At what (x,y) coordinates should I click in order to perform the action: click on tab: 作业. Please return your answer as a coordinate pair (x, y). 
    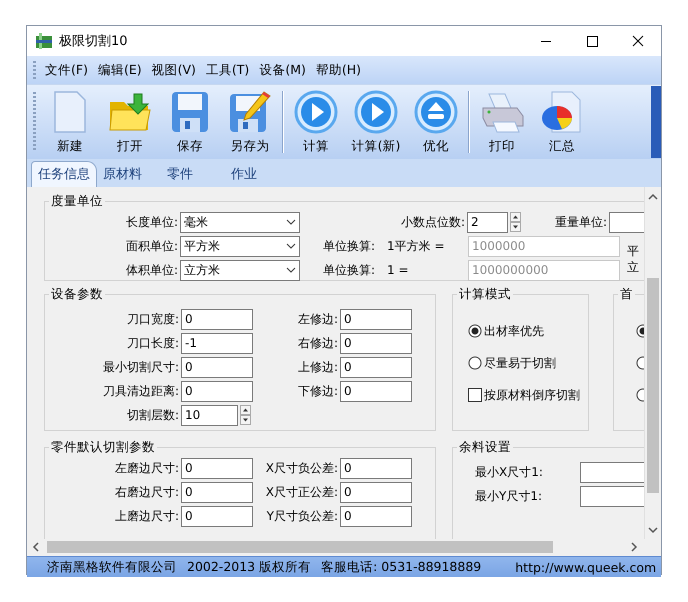
    Looking at the image, I should click on (257, 174).